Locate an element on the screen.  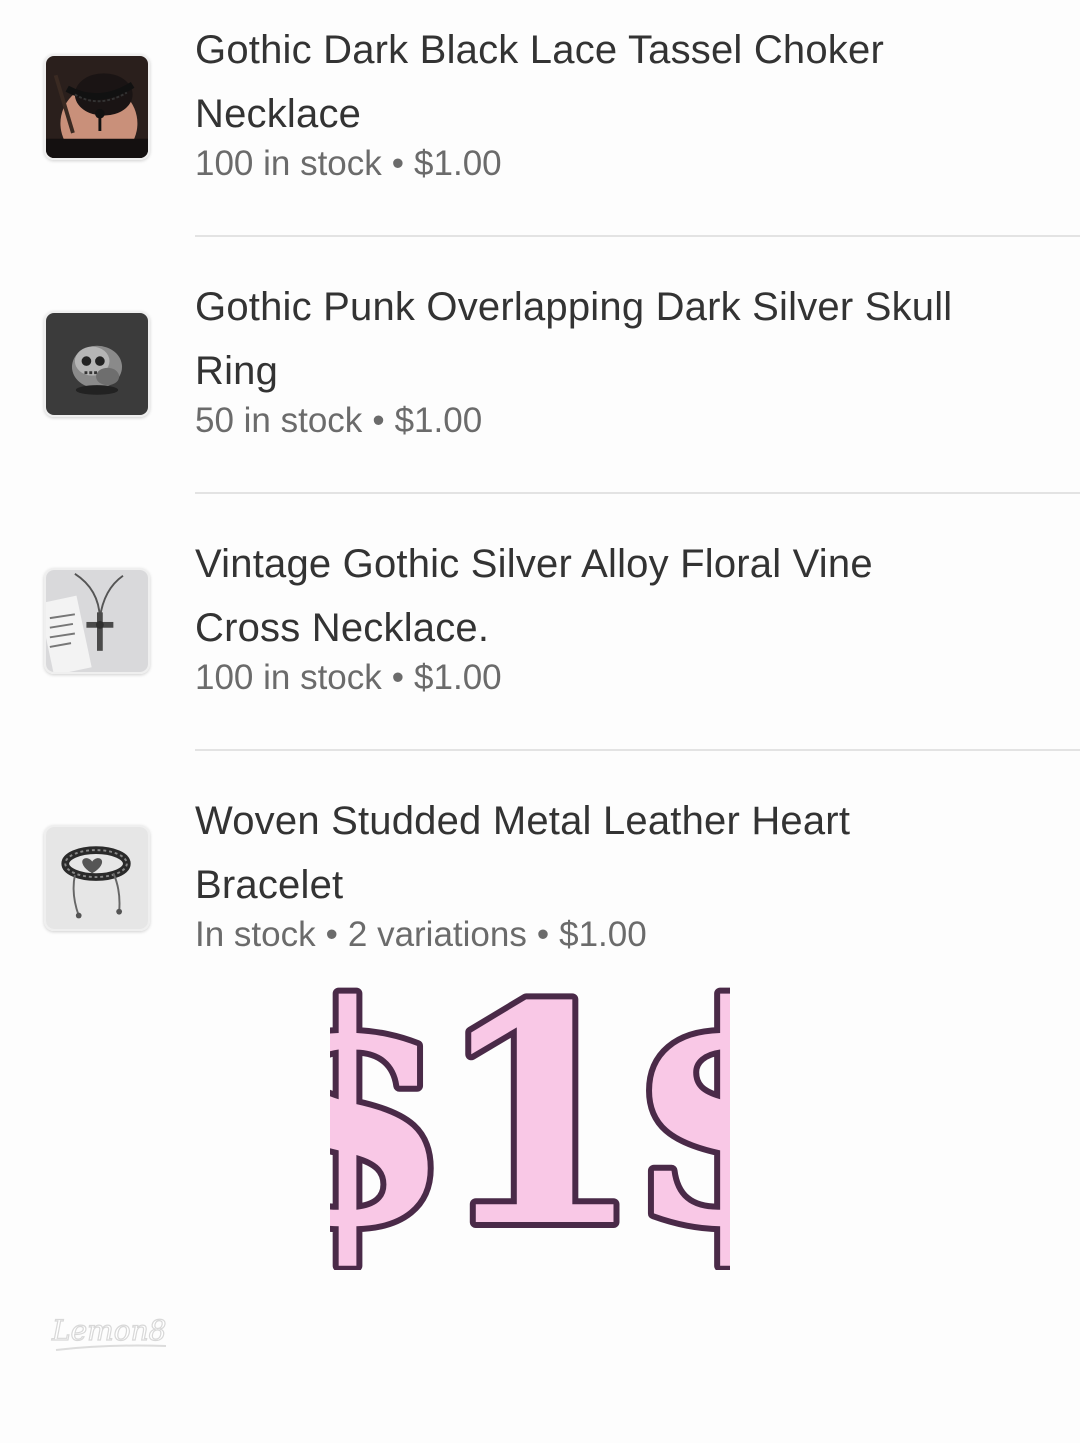
cross-necklace-photo-icon is located at coordinates (97, 621).